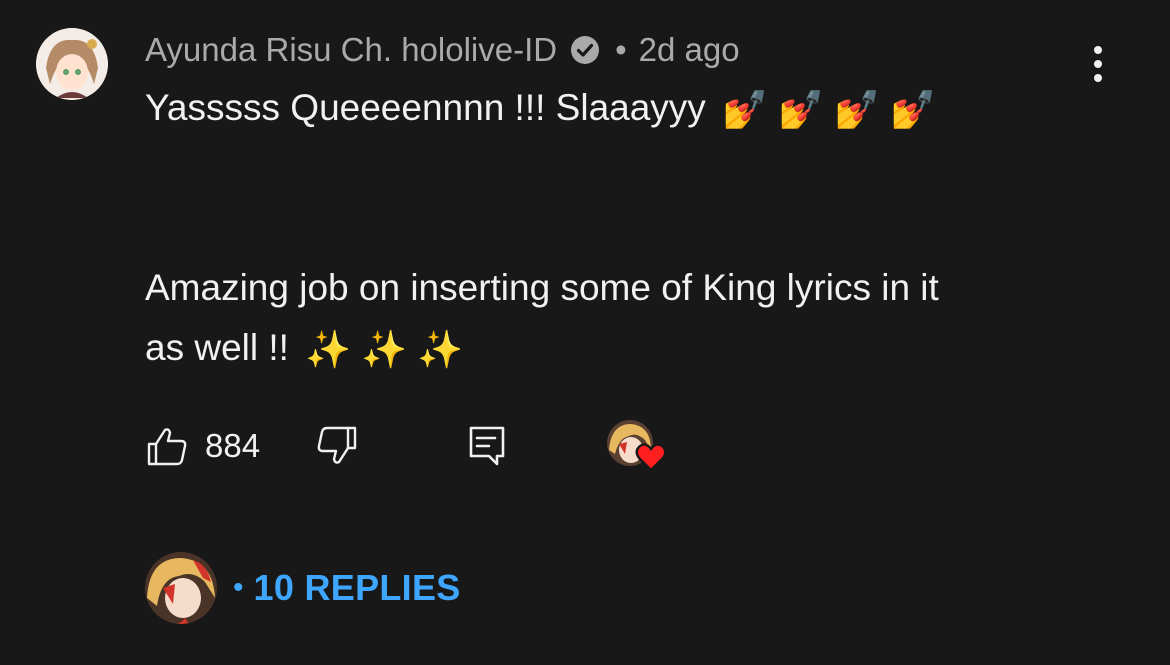  What do you see at coordinates (640, 349) in the screenshot?
I see `comment-text-line-4: as well !! ✨ ✨ ✨` at bounding box center [640, 349].